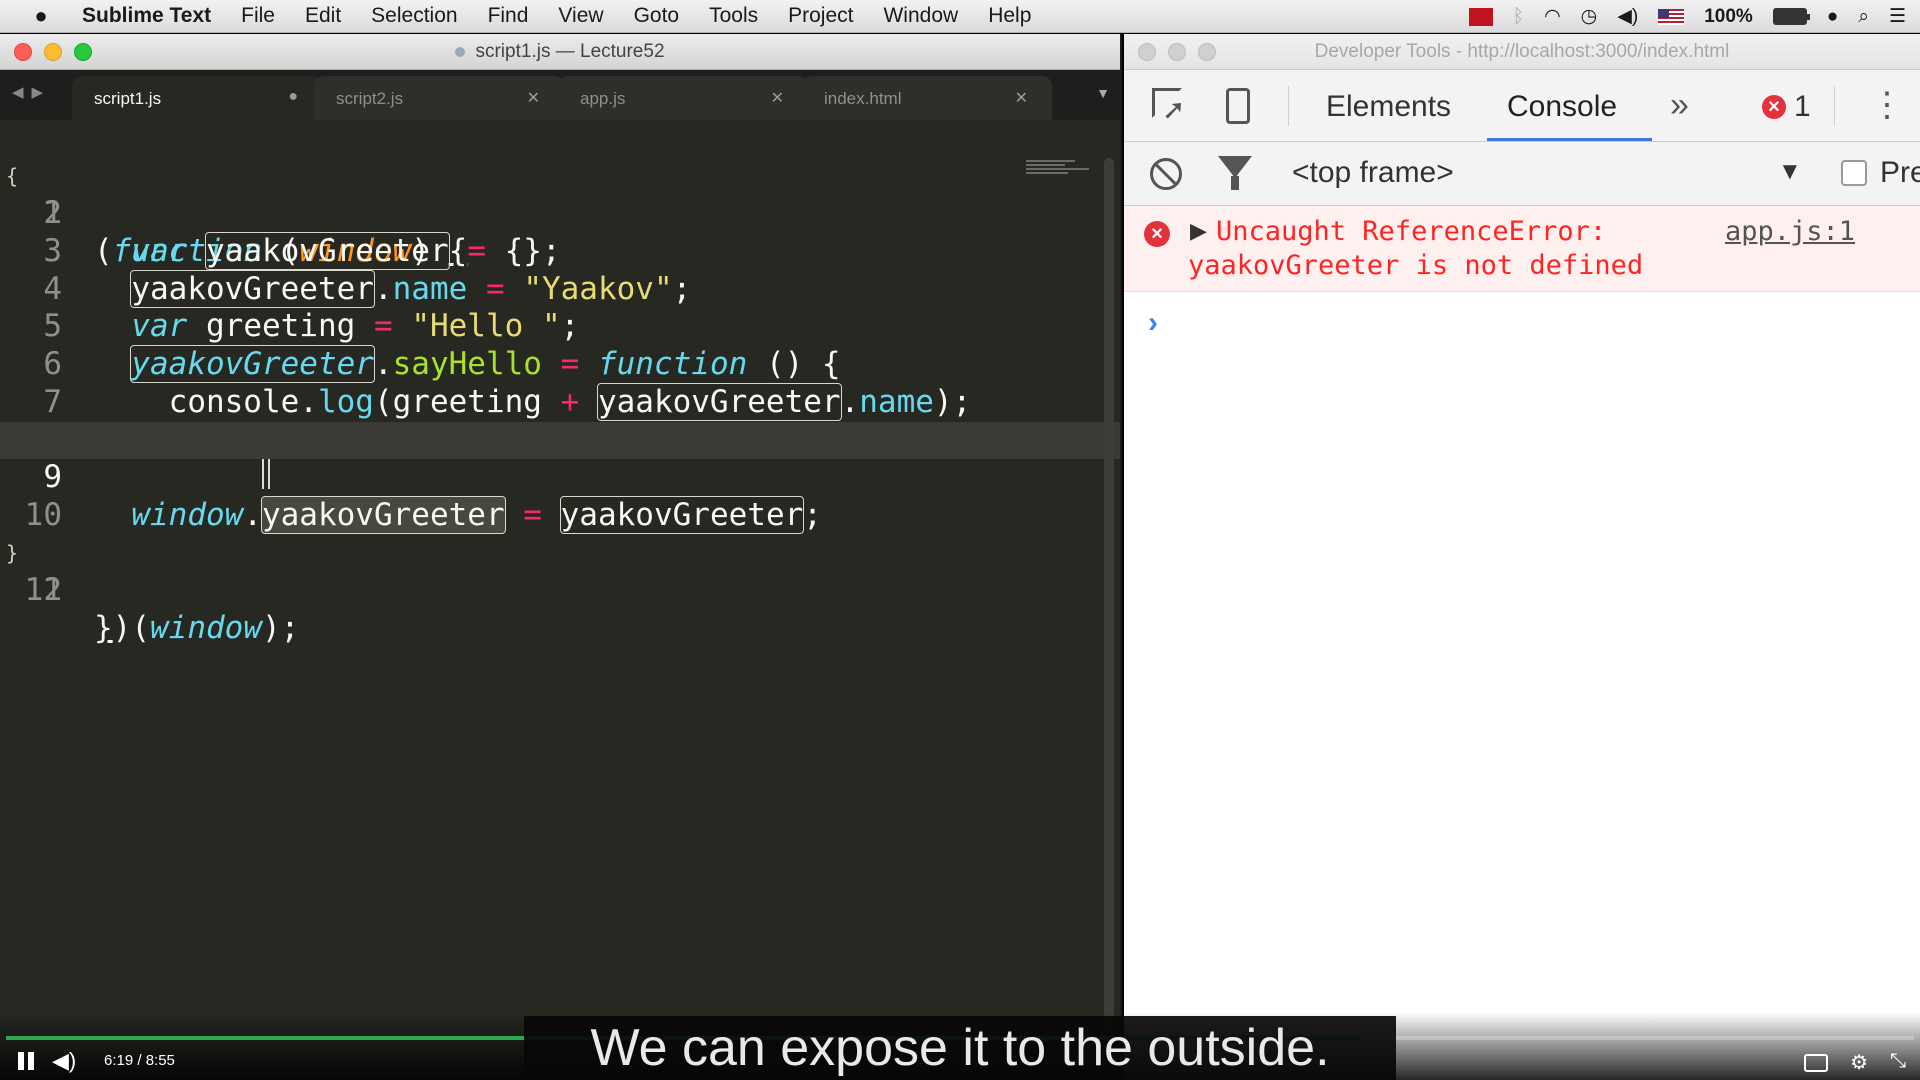 The width and height of the screenshot is (1920, 1080). I want to click on apple-menu-icon: ●, so click(41, 16).